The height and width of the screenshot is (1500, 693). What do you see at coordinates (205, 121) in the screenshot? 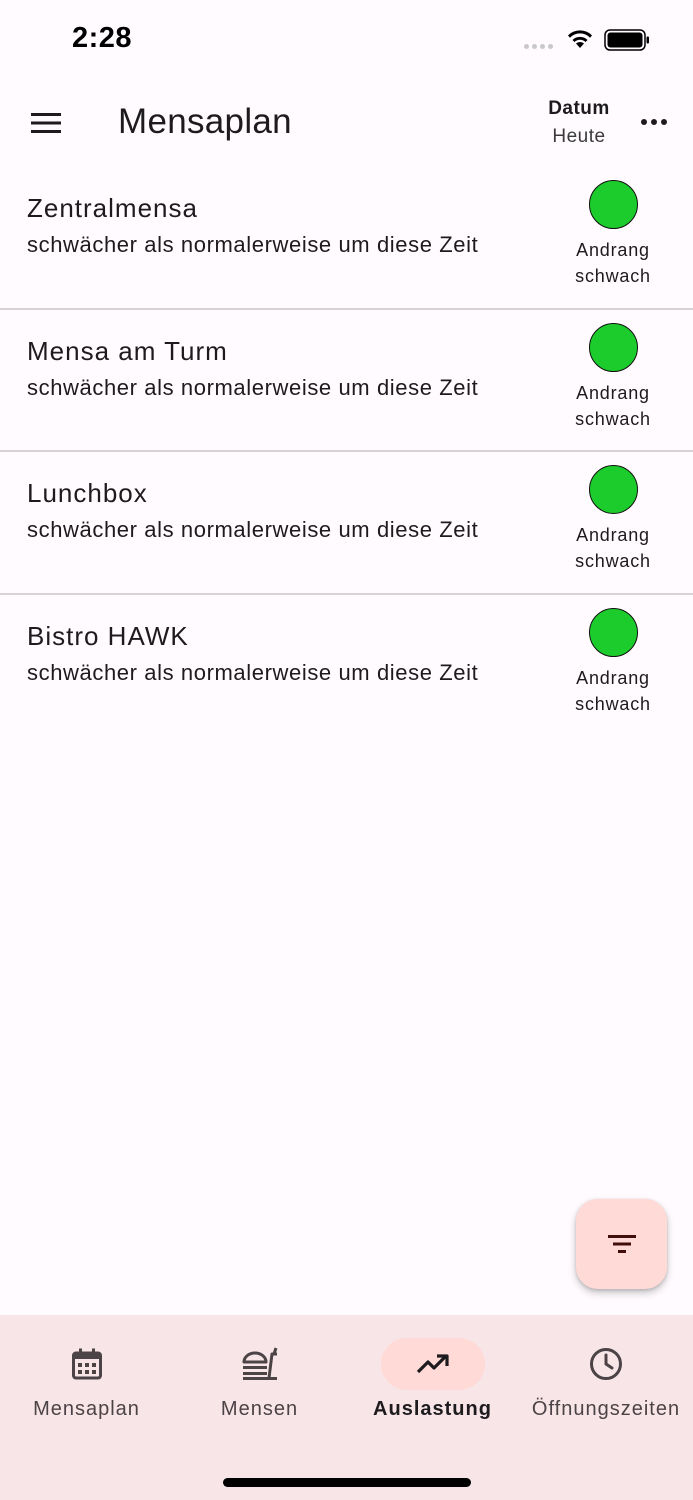
I see `page-title: Mensaplan` at bounding box center [205, 121].